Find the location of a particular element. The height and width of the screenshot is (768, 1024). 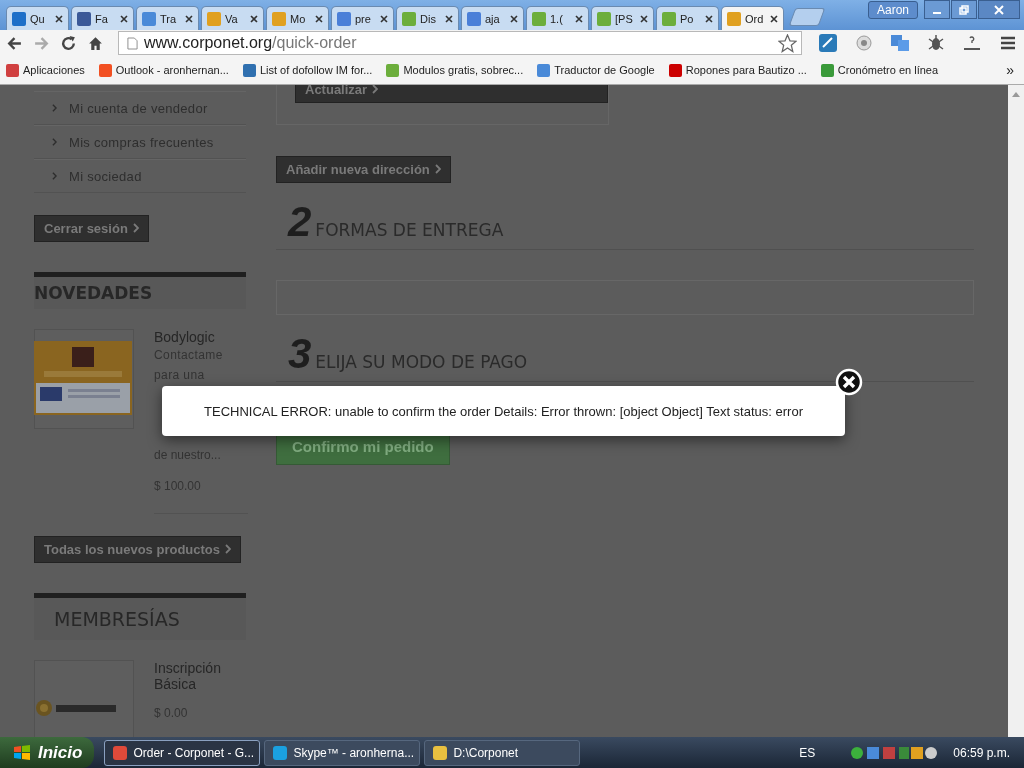

clock: 06:59 p.m. is located at coordinates (981, 752).